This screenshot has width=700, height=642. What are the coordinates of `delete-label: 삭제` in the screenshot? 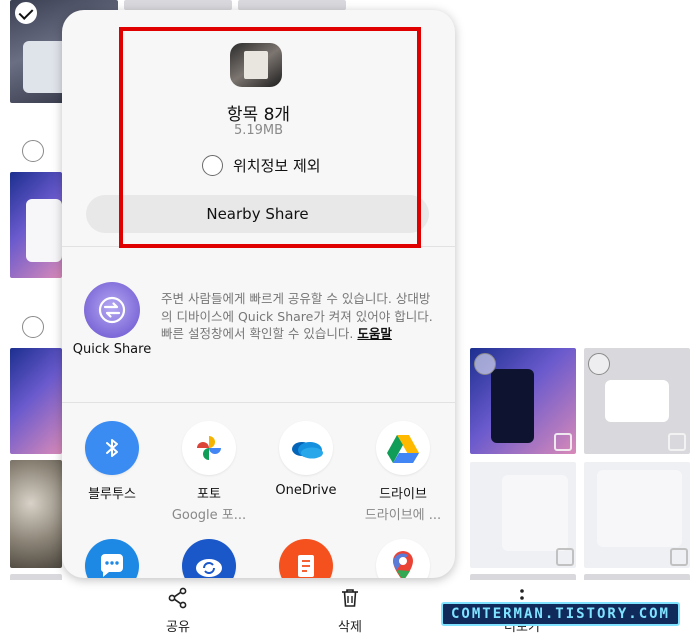 It's located at (350, 627).